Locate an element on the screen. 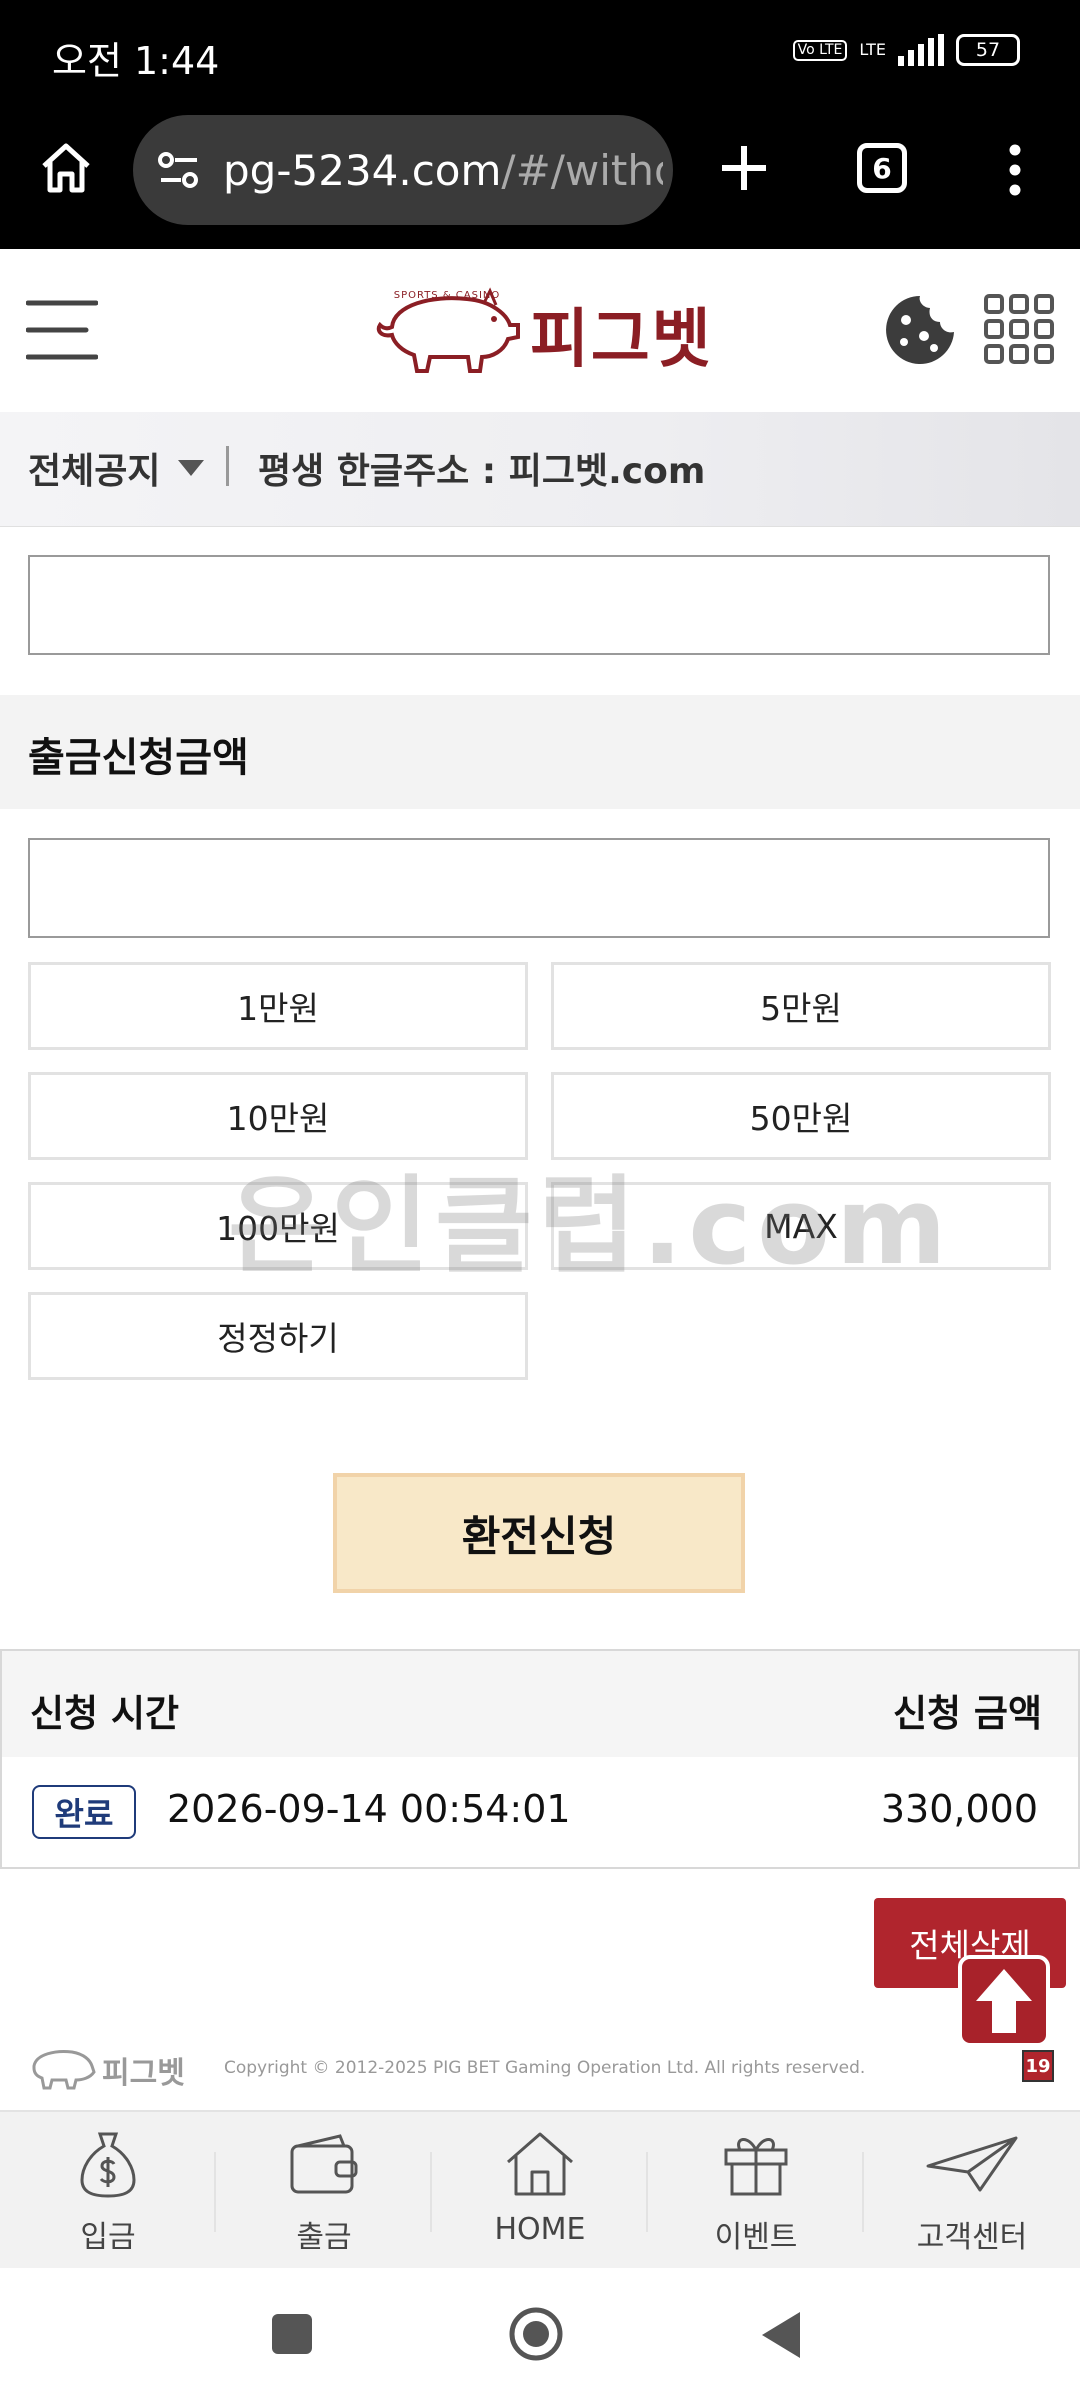 This screenshot has height=2400, width=1080. tab-event-label: 이벤트 is located at coordinates (756, 2237).